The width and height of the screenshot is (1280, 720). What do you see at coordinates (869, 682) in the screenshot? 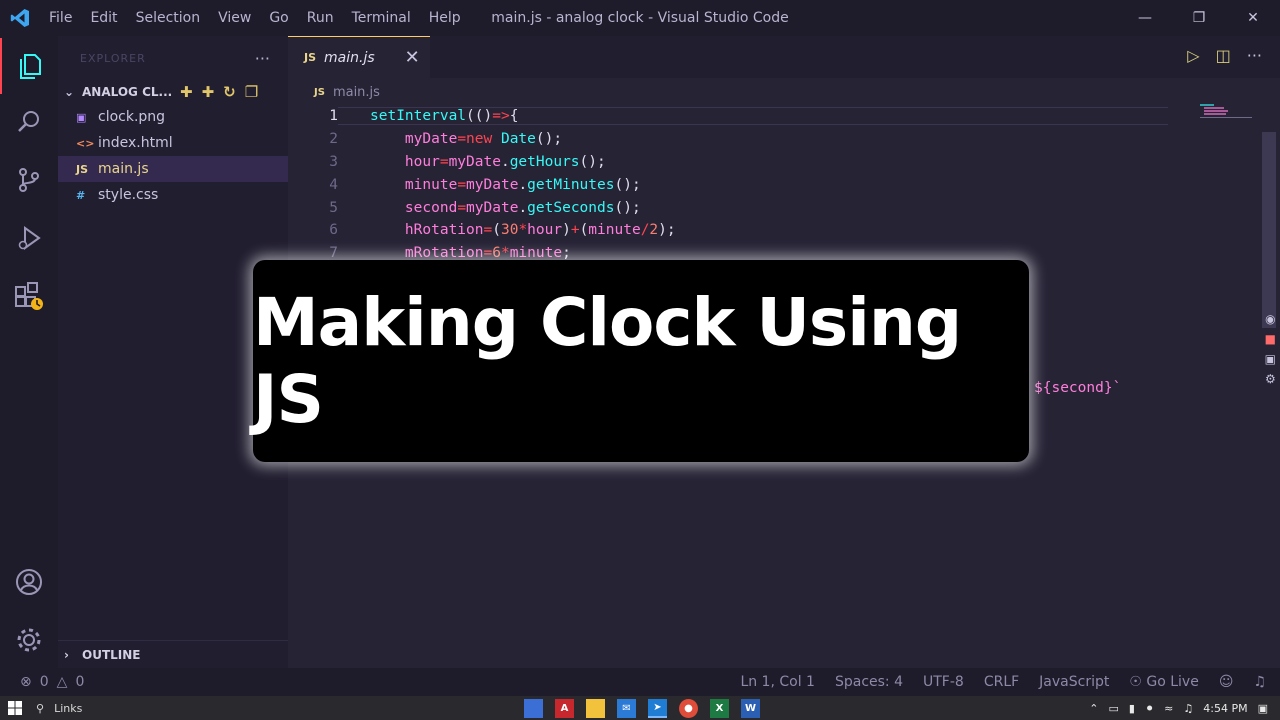
I see `indentation: Spaces: 4` at bounding box center [869, 682].